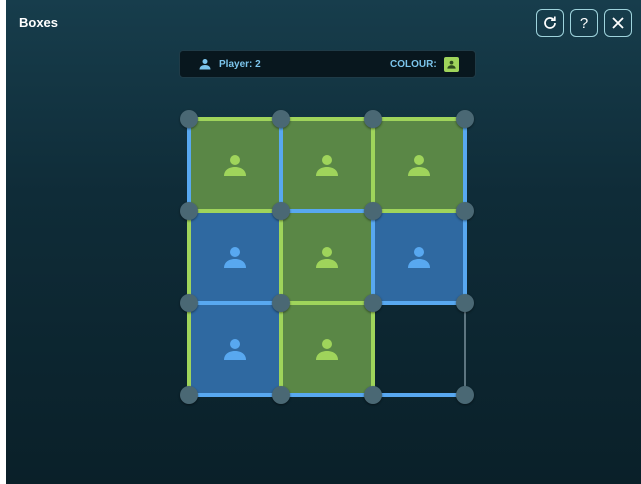 The width and height of the screenshot is (641, 484). Describe the element at coordinates (327, 64) in the screenshot. I see `status-bar: Player: 2 COLOUR:` at that location.